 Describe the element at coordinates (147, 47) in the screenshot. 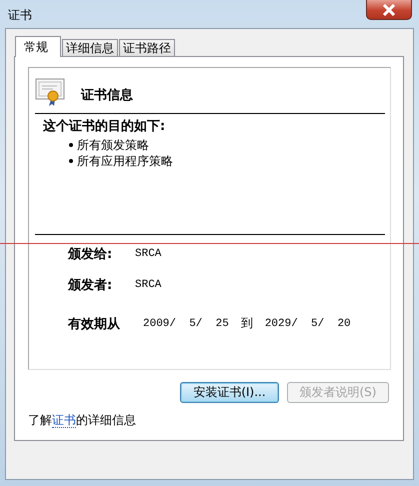

I see `tab: 证书路径` at that location.